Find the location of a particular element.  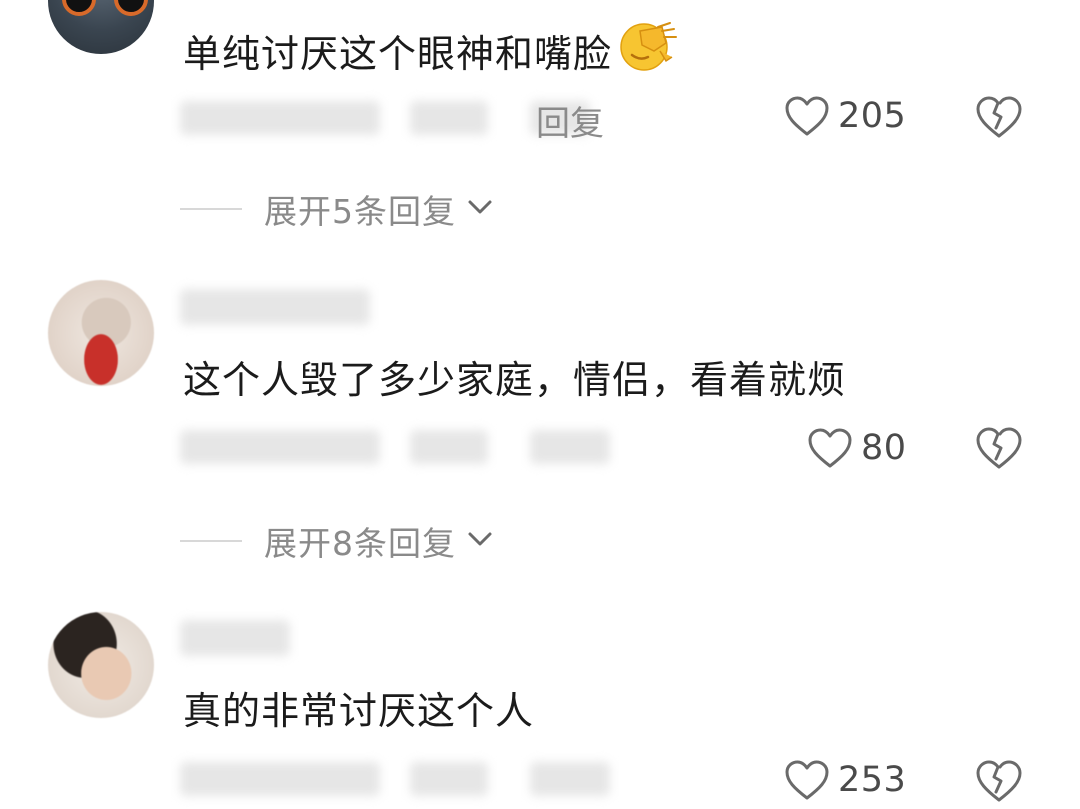

like-count: 253 is located at coordinates (872, 780).